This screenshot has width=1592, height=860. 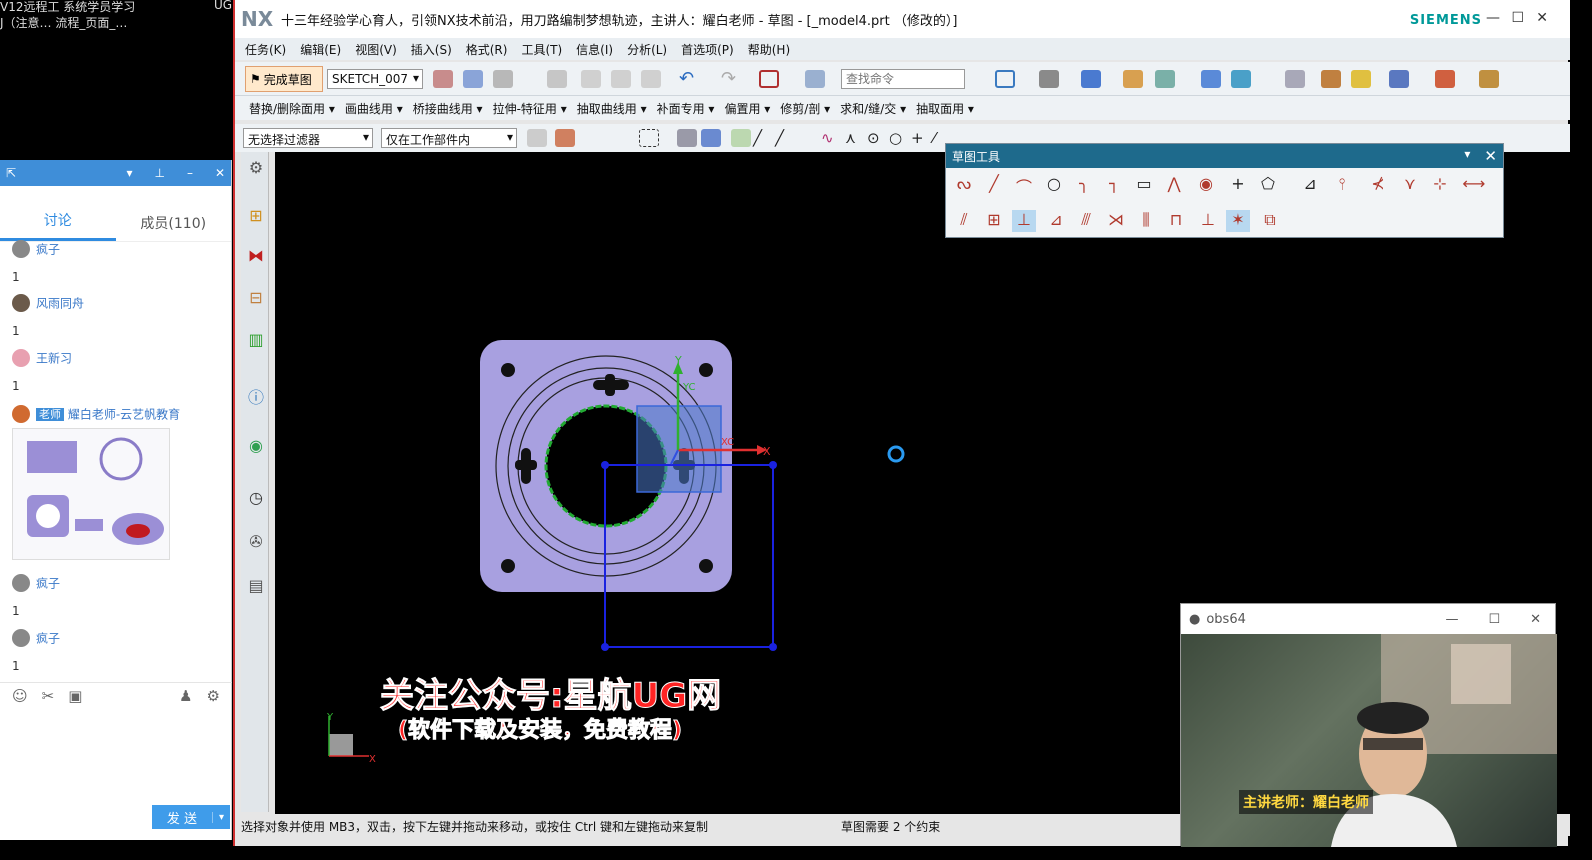 What do you see at coordinates (1005, 79) in the screenshot?
I see `fit-view-icon` at bounding box center [1005, 79].